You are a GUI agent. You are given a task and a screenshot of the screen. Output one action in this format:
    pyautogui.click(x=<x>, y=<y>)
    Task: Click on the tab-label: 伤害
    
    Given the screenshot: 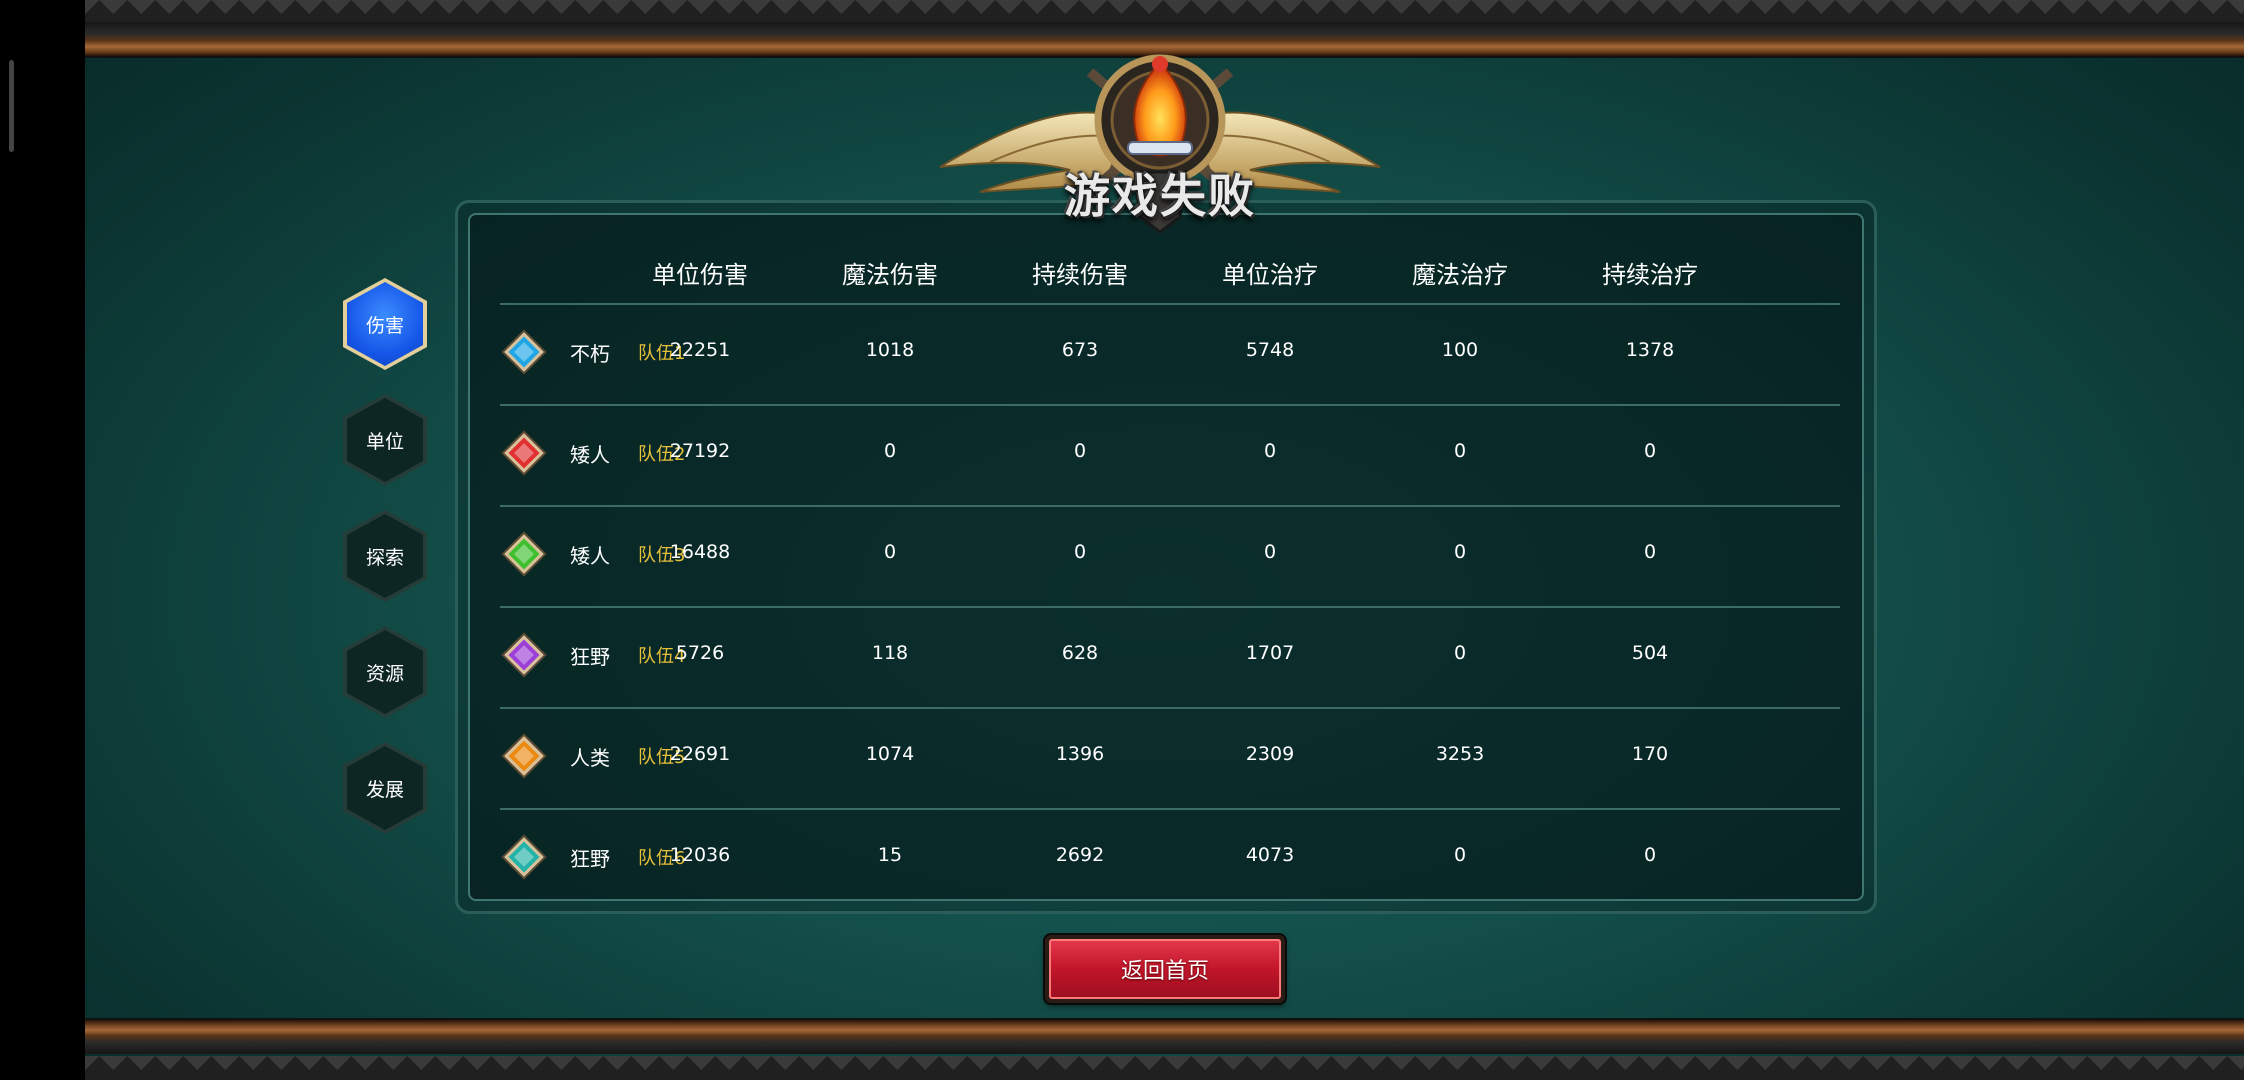 What is the action you would take?
    pyautogui.click(x=385, y=324)
    